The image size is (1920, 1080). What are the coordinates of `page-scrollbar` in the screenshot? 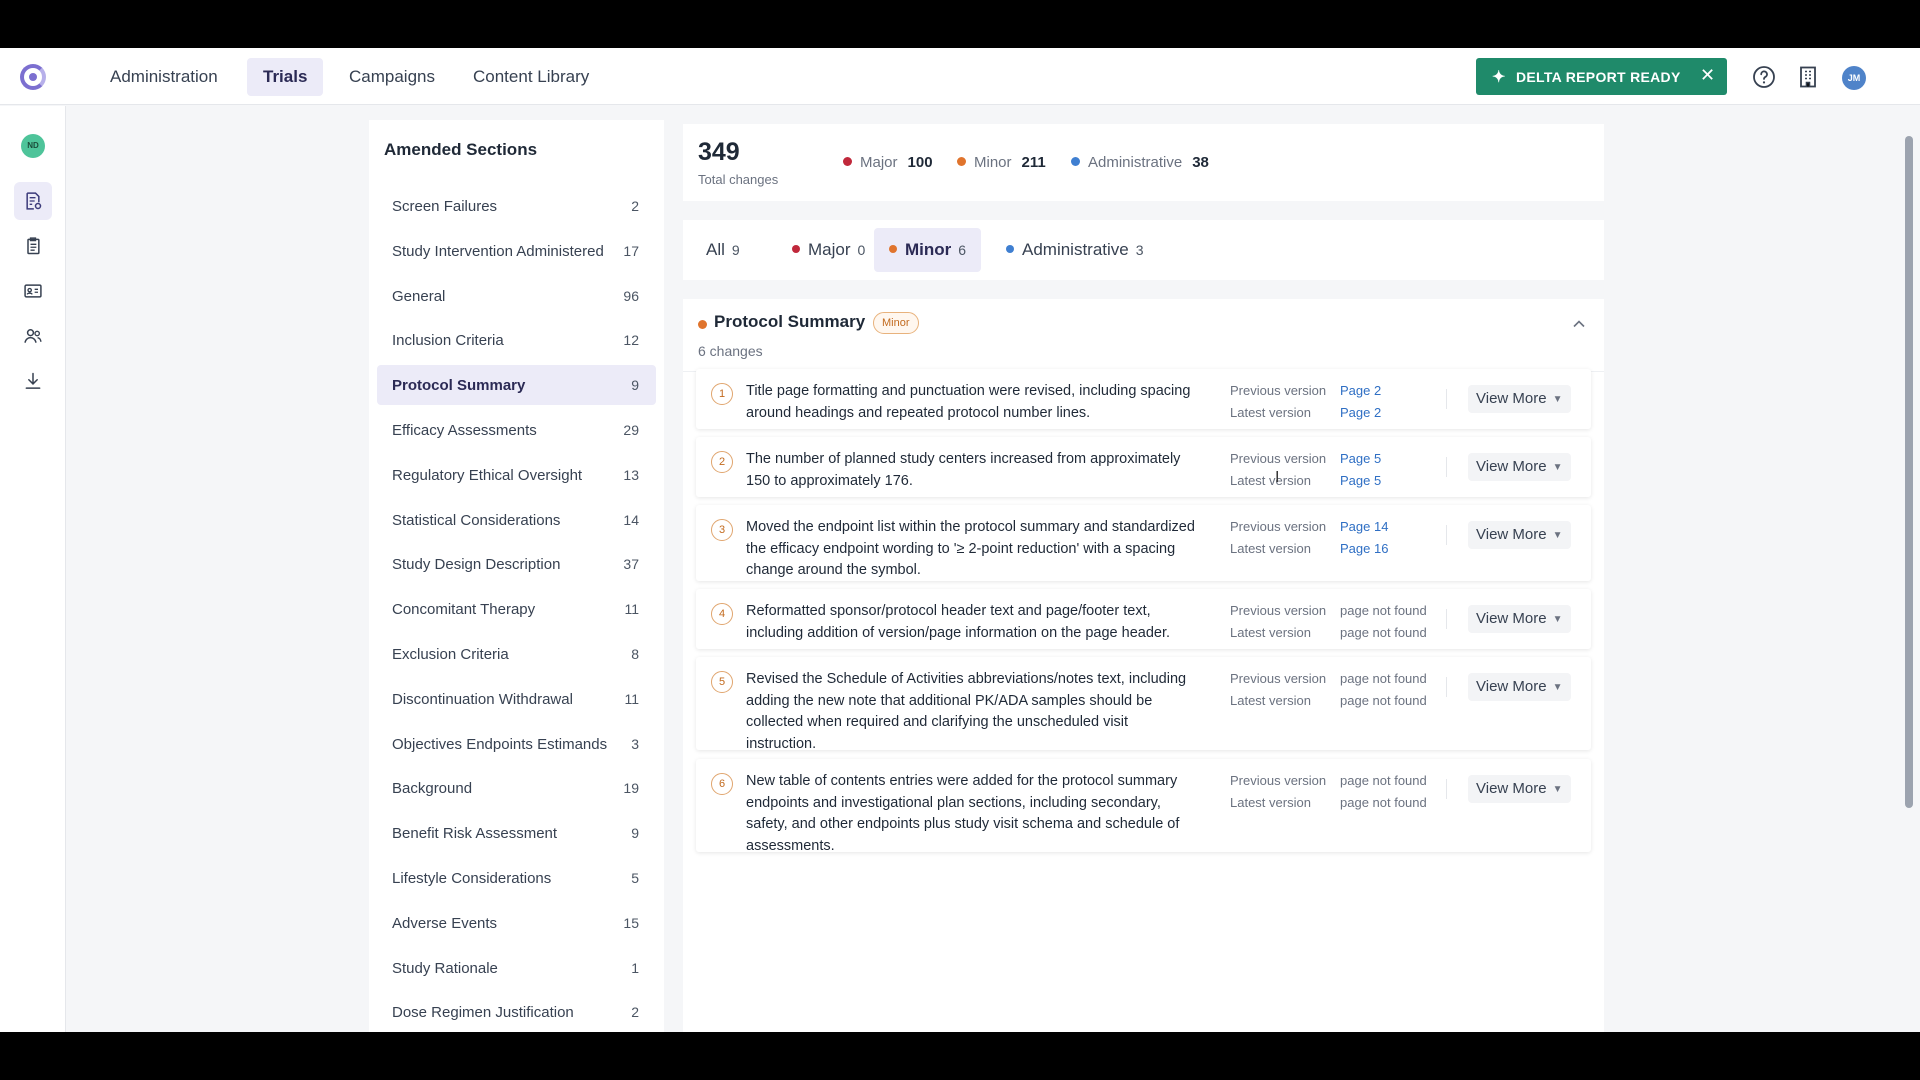 It's located at (1909, 472).